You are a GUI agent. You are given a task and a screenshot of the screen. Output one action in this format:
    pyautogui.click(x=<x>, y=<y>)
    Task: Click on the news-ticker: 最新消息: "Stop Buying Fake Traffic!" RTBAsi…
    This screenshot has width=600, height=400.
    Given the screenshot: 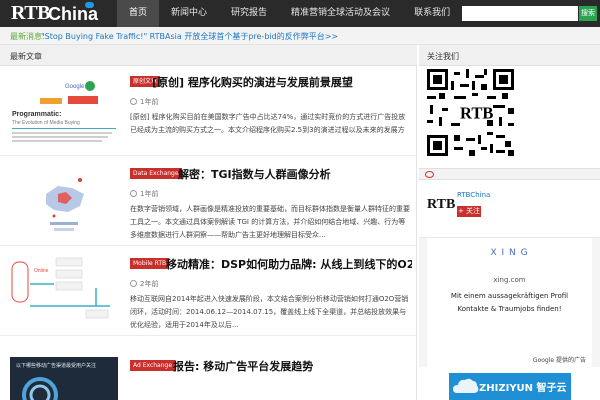 What is the action you would take?
    pyautogui.click(x=300, y=36)
    